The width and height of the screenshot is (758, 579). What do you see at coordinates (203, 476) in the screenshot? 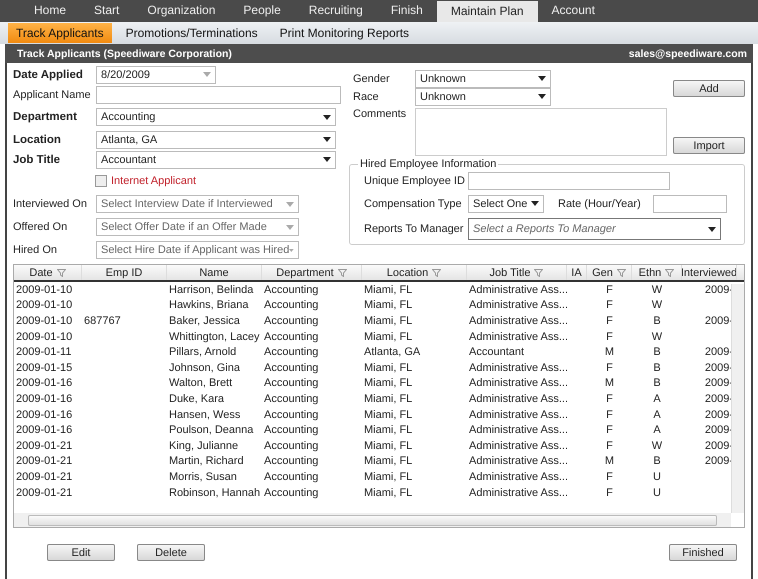
I see `table-cell-text: Morris, Susan` at bounding box center [203, 476].